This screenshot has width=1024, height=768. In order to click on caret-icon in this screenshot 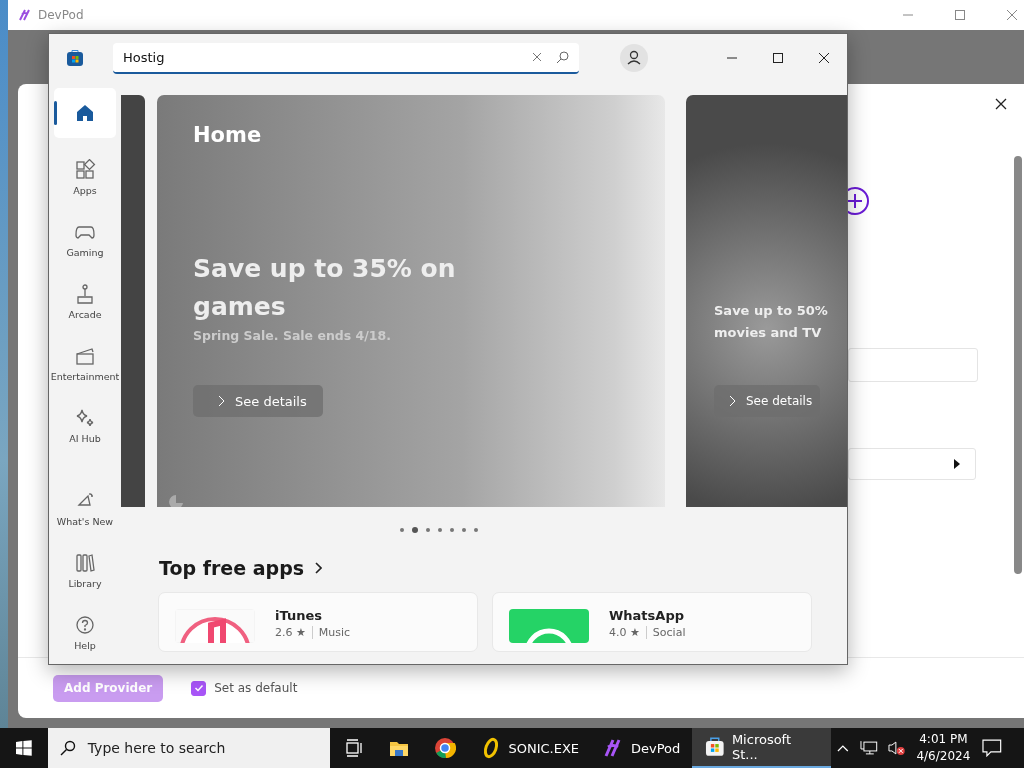, I will do `click(957, 464)`.